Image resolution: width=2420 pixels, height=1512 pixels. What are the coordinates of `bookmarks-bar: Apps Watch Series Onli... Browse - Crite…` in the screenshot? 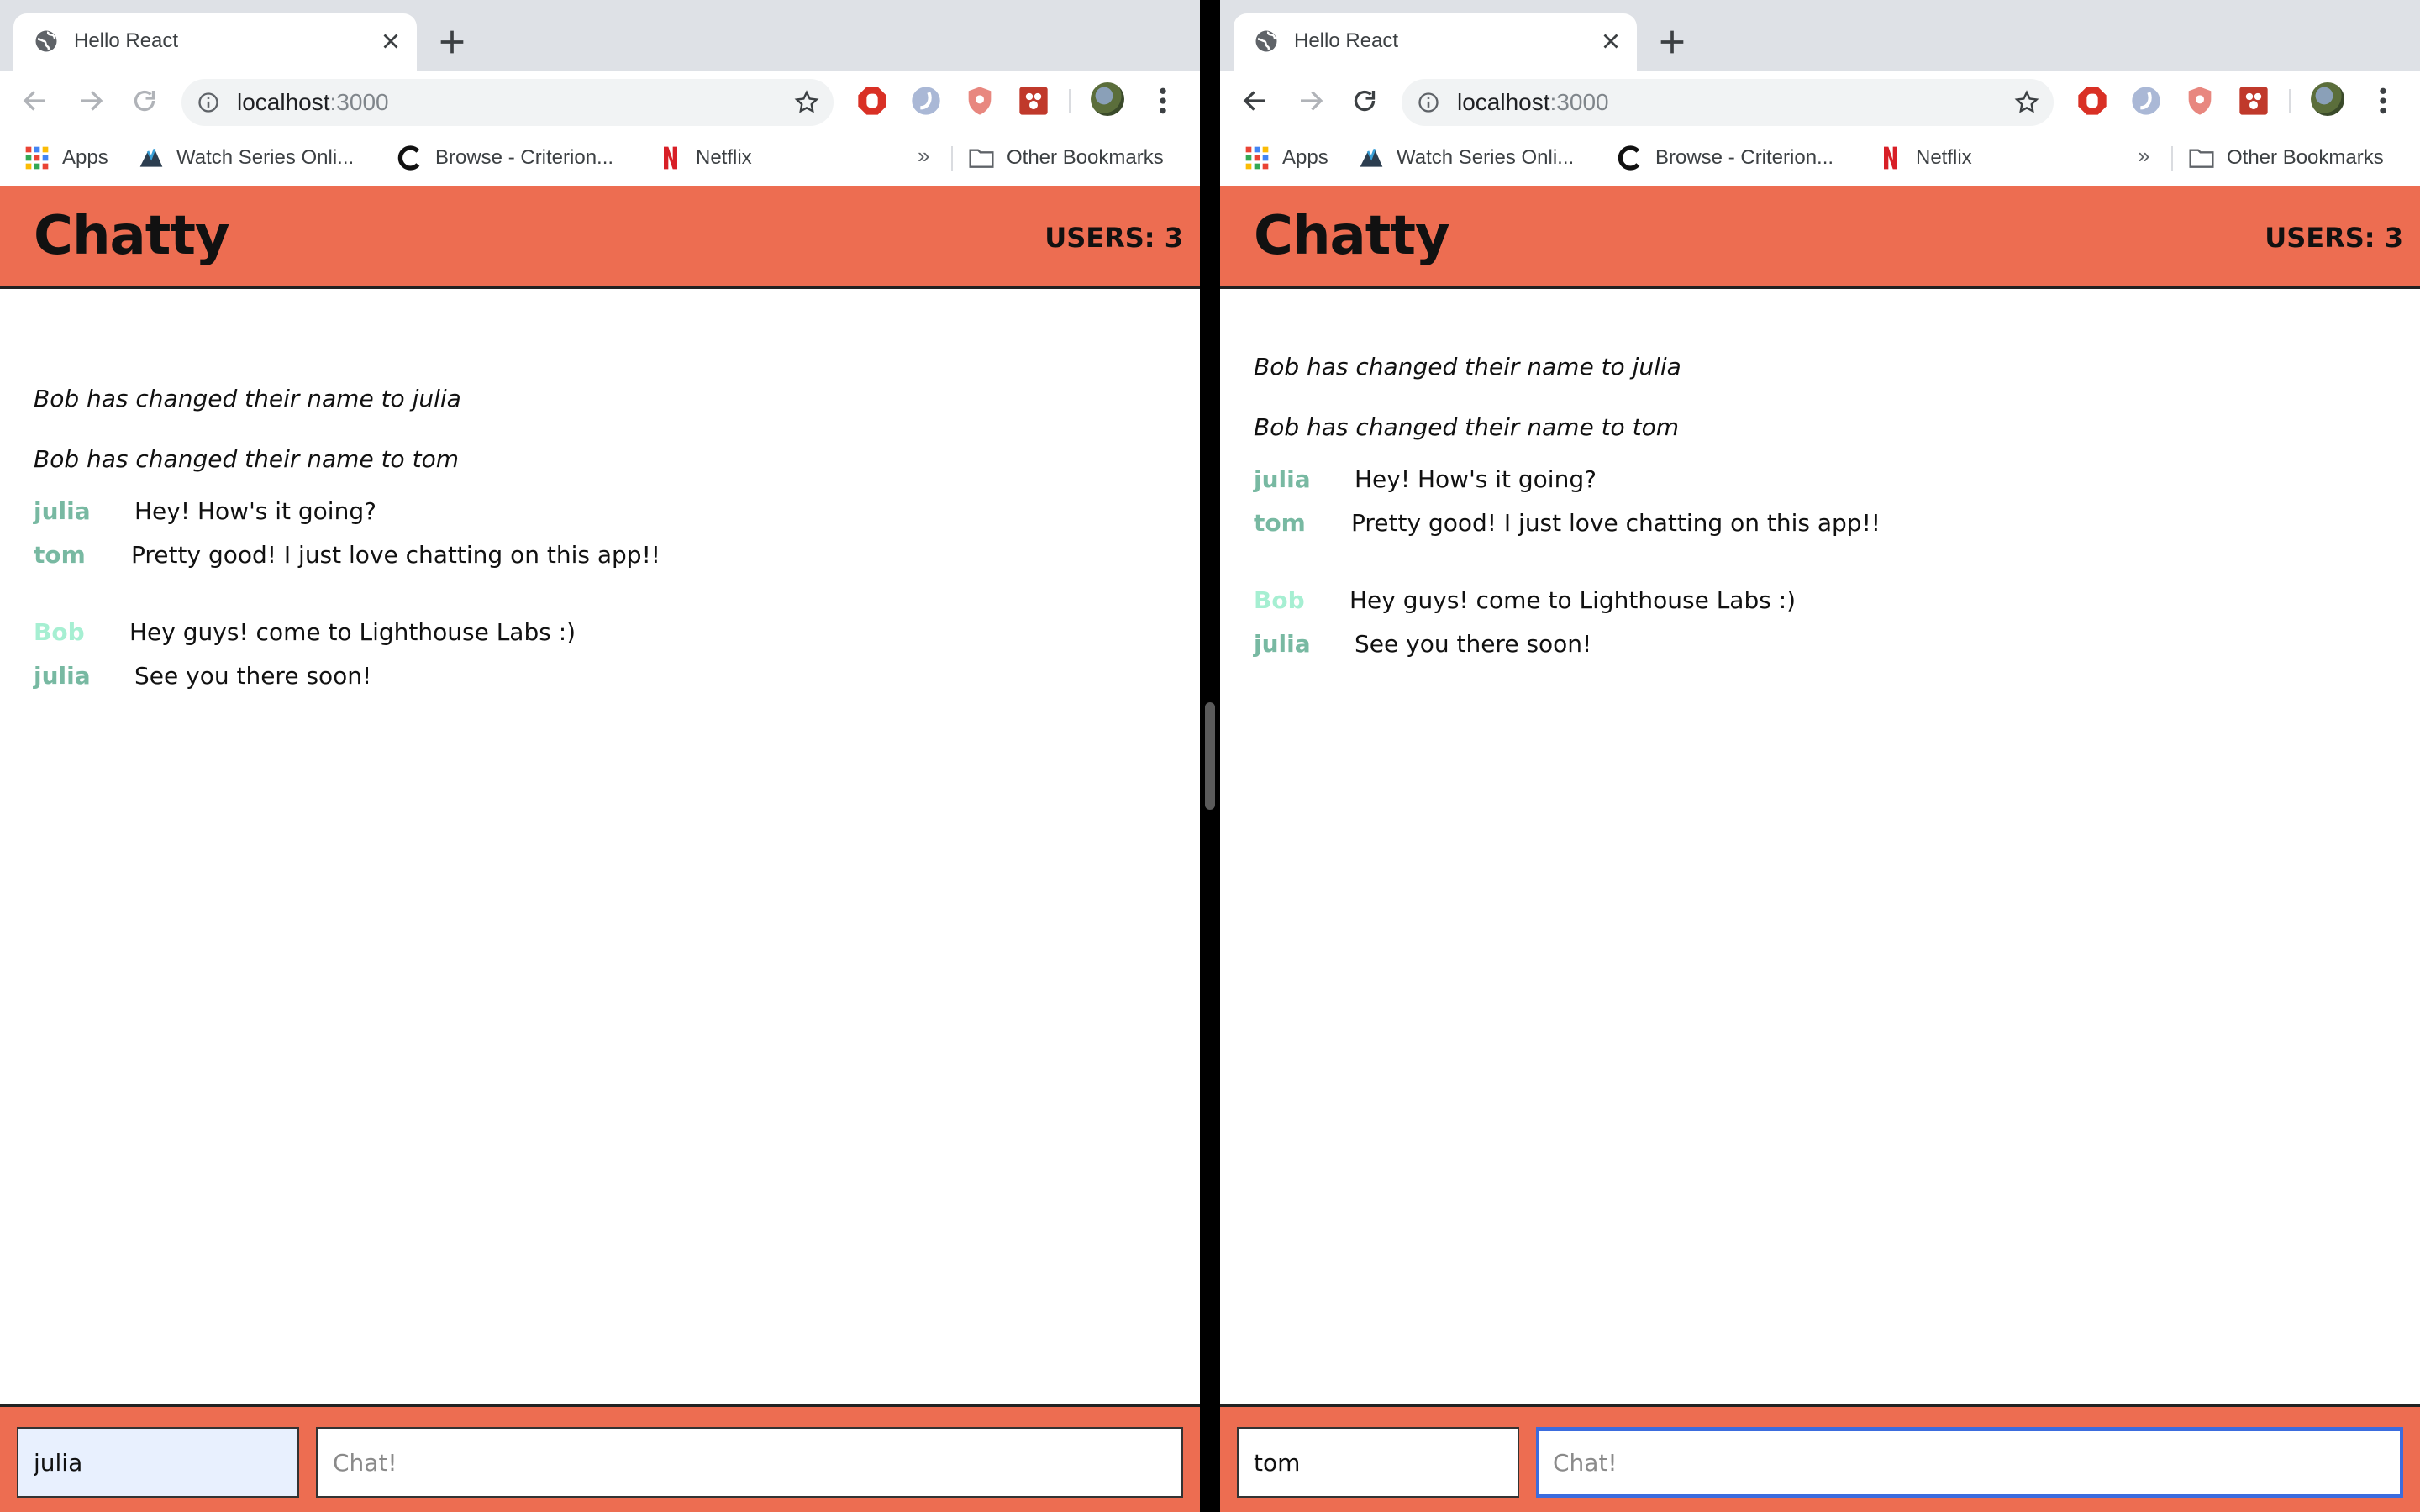 It's located at (1820, 158).